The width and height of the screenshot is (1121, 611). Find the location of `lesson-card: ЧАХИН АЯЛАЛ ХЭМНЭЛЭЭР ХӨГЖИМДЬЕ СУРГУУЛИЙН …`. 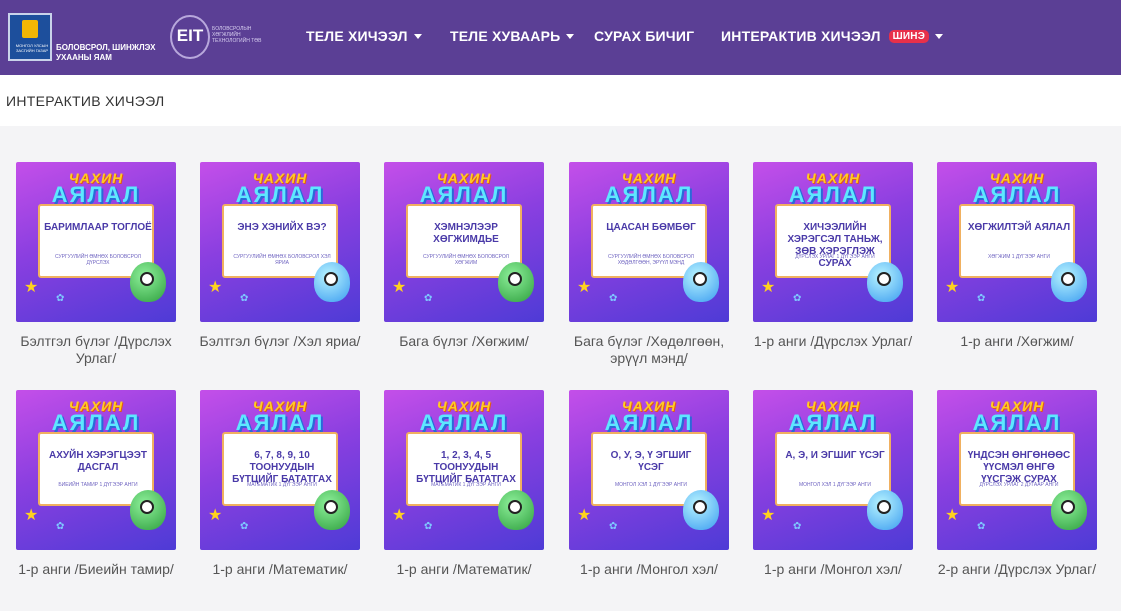

lesson-card: ЧАХИН АЯЛАЛ ХЭМНЭЛЭЭР ХӨГЖИМДЬЕ СУРГУУЛИЙН … is located at coordinates (464, 242).